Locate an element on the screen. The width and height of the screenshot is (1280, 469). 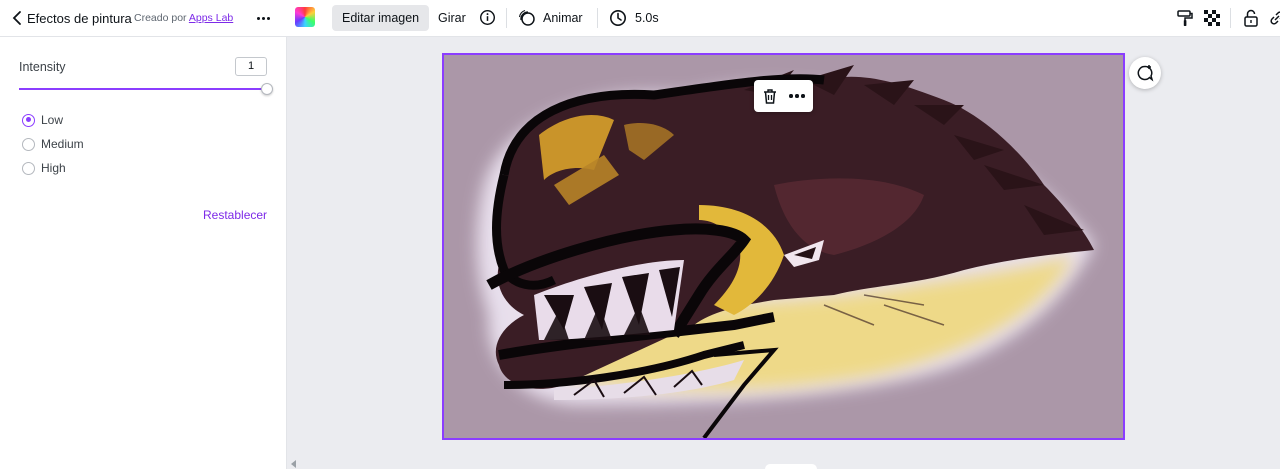
intensity-value-input: 1 is located at coordinates (251, 66).